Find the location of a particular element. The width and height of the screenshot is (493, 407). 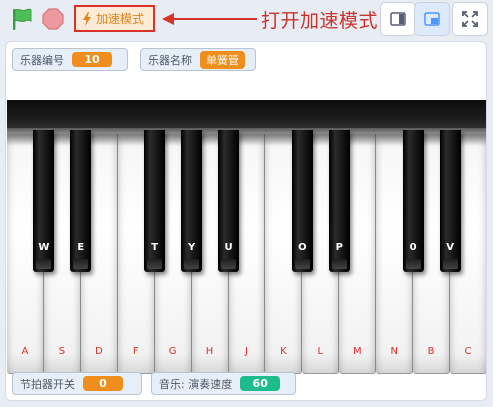

black-key: 0 is located at coordinates (413, 201).